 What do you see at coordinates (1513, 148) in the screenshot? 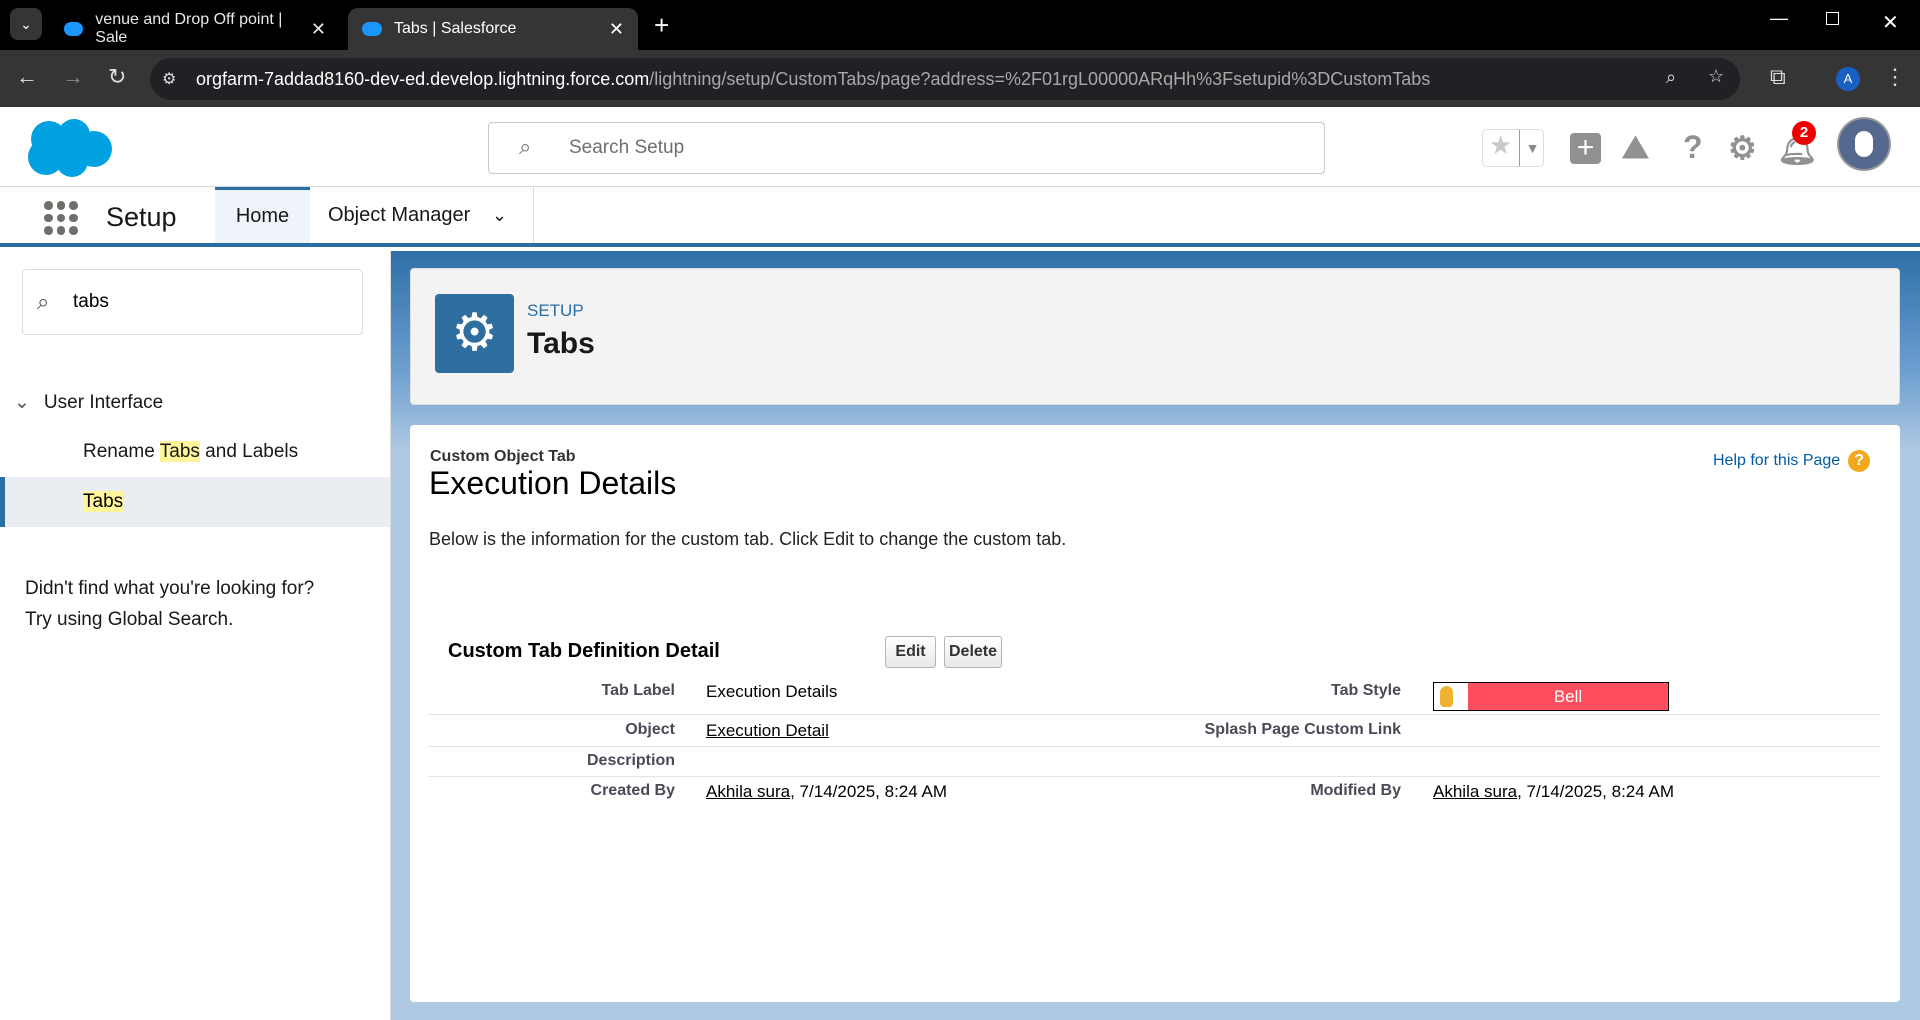
I see `favorites-button: ★ ▼` at bounding box center [1513, 148].